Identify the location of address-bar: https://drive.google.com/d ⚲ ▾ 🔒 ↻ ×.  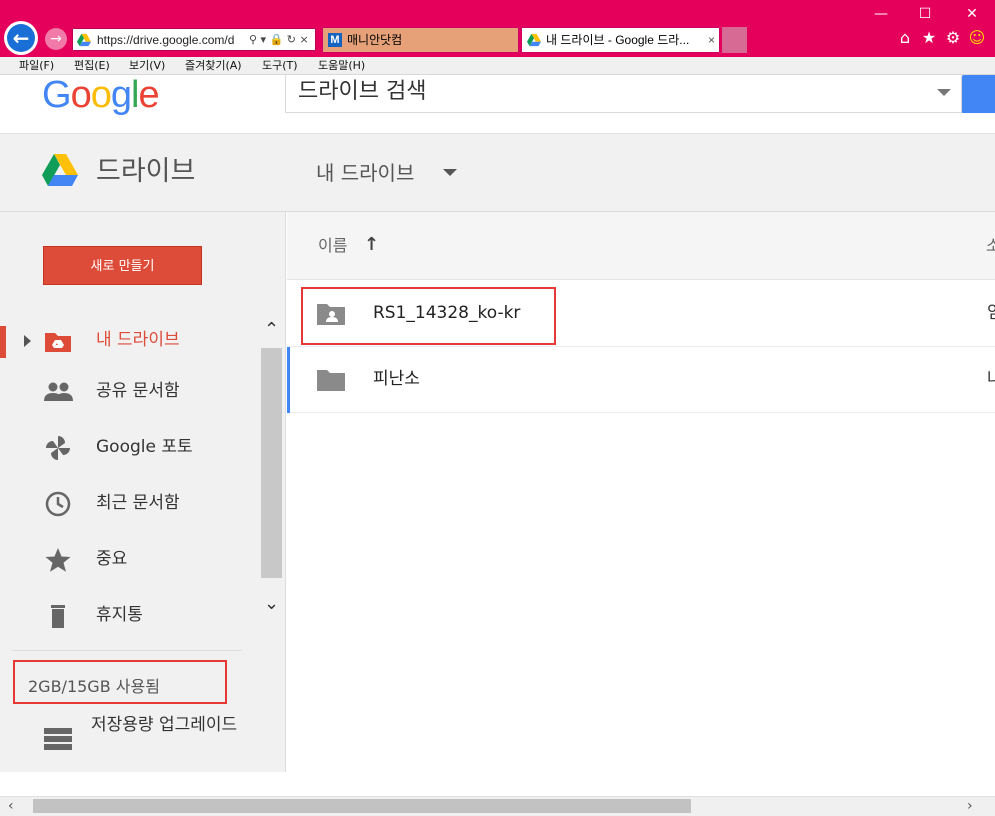
(194, 39).